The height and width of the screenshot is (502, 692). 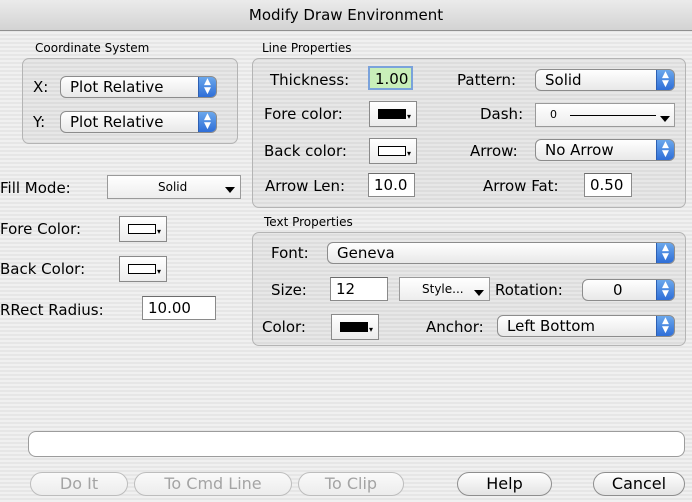 What do you see at coordinates (551, 326) in the screenshot?
I see `anchor-value: Left Bottom` at bounding box center [551, 326].